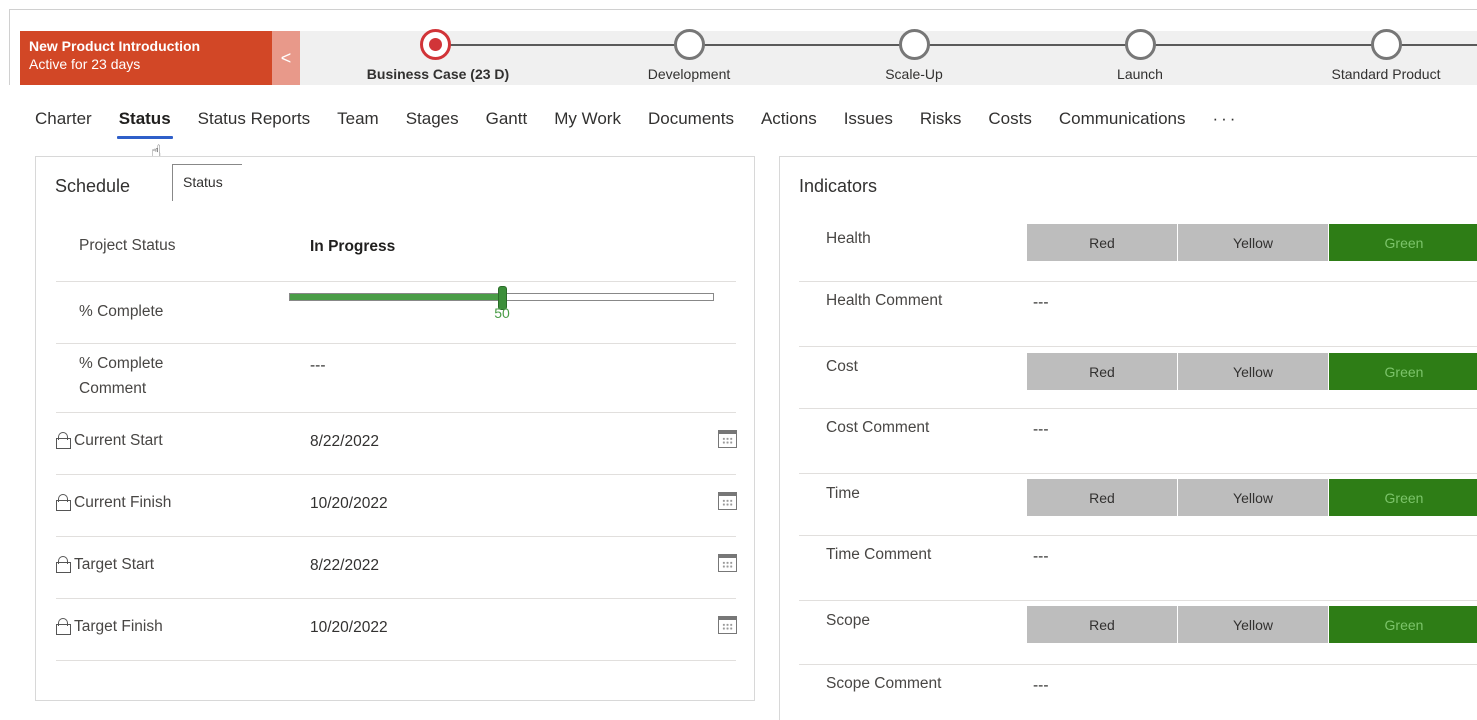  I want to click on scope-label: Scope, so click(848, 620).